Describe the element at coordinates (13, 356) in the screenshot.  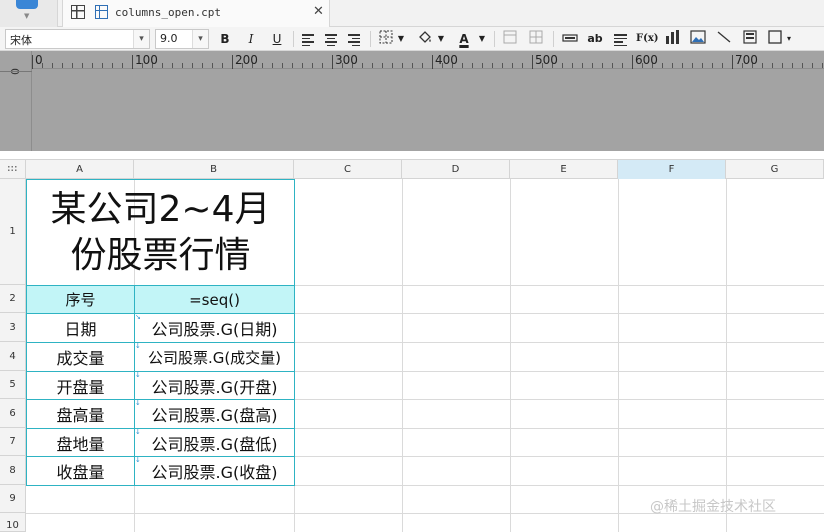
I see `row-header-4: 4` at that location.